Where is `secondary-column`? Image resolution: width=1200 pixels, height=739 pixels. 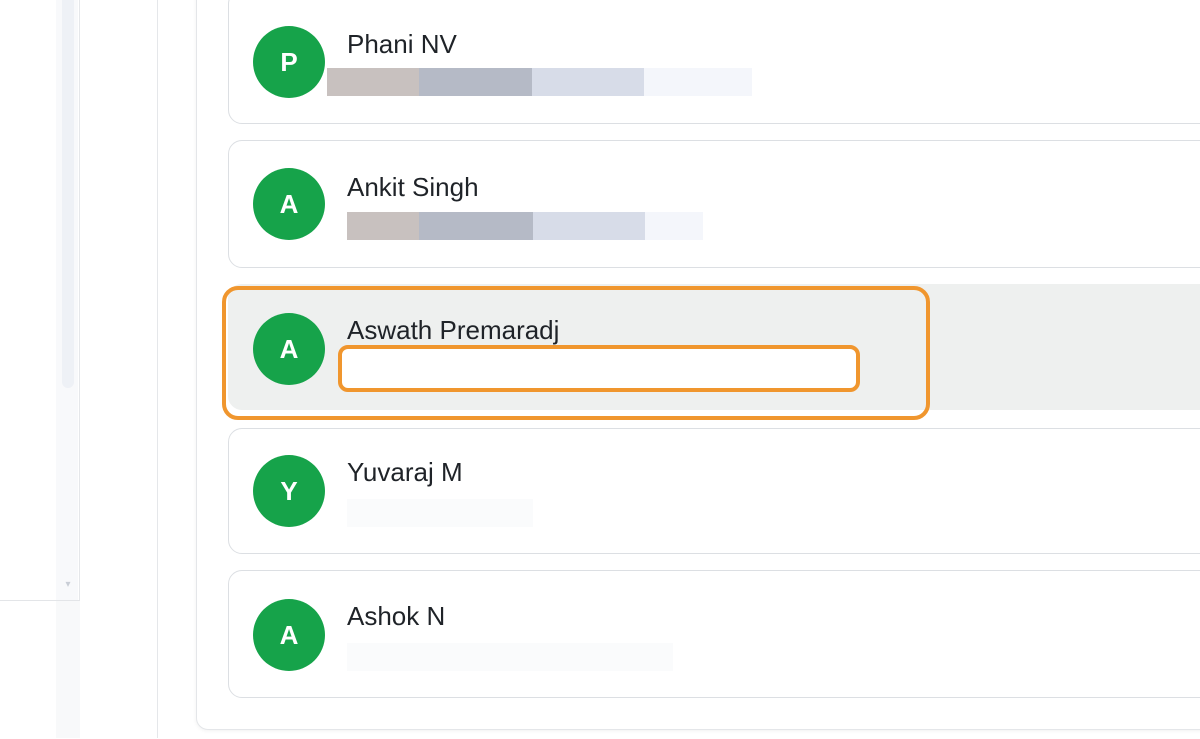
secondary-column is located at coordinates (119, 369).